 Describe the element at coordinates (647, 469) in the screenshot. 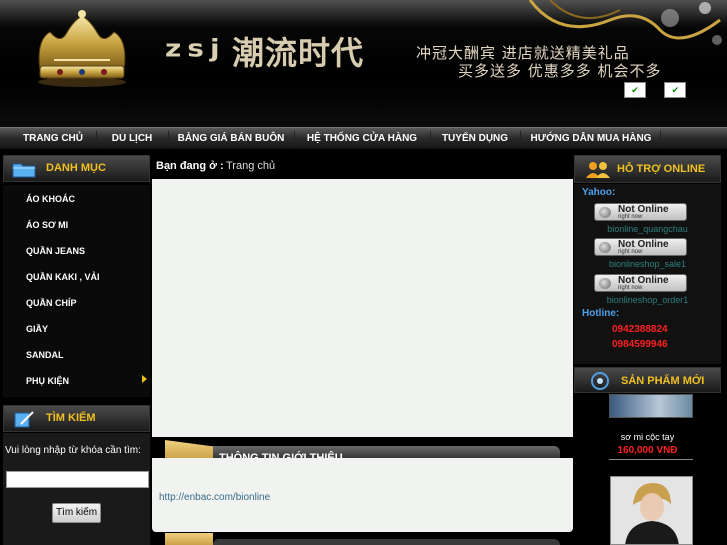

I see `new-products-box: sơ mi cộc tay 160,000 VNĐ` at that location.